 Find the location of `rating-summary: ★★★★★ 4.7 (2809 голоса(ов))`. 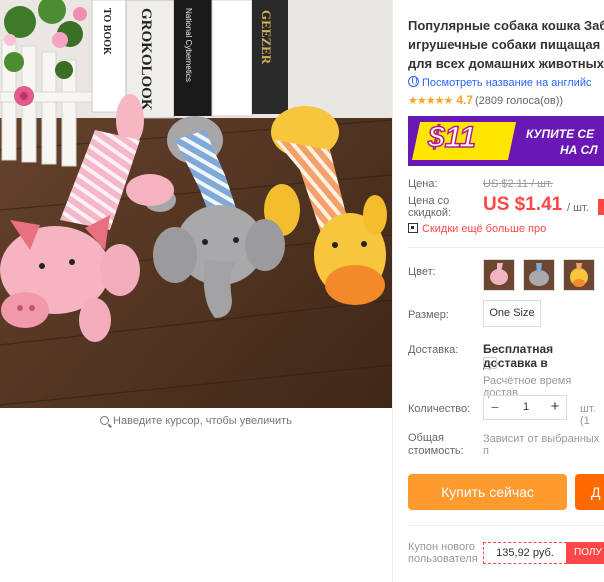

rating-summary: ★★★★★ 4.7 (2809 голоса(ов)) is located at coordinates (485, 100).